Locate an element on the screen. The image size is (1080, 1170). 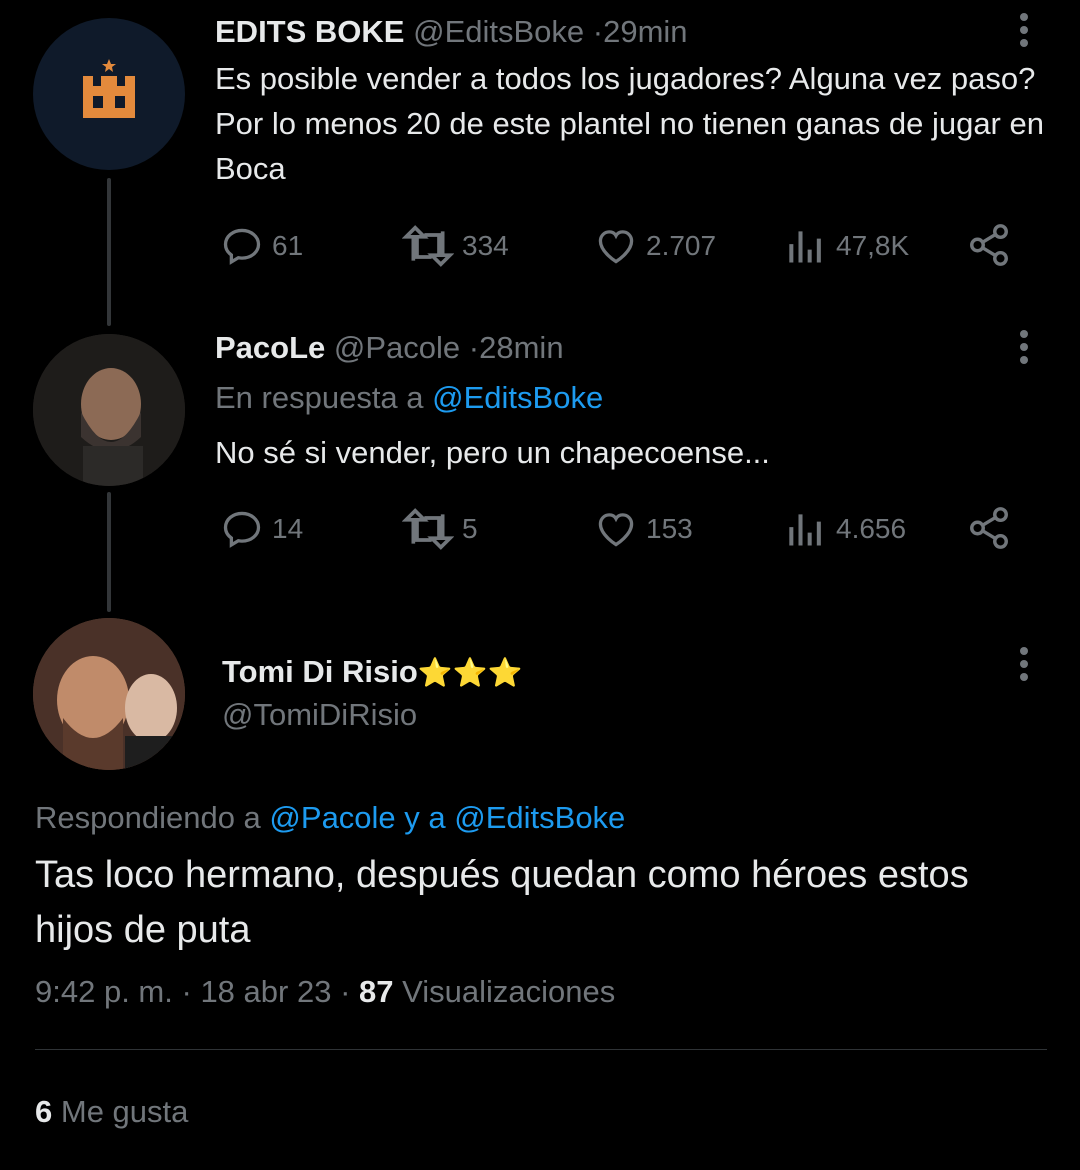
boca-castle-logo-icon is located at coordinates (109, 88).